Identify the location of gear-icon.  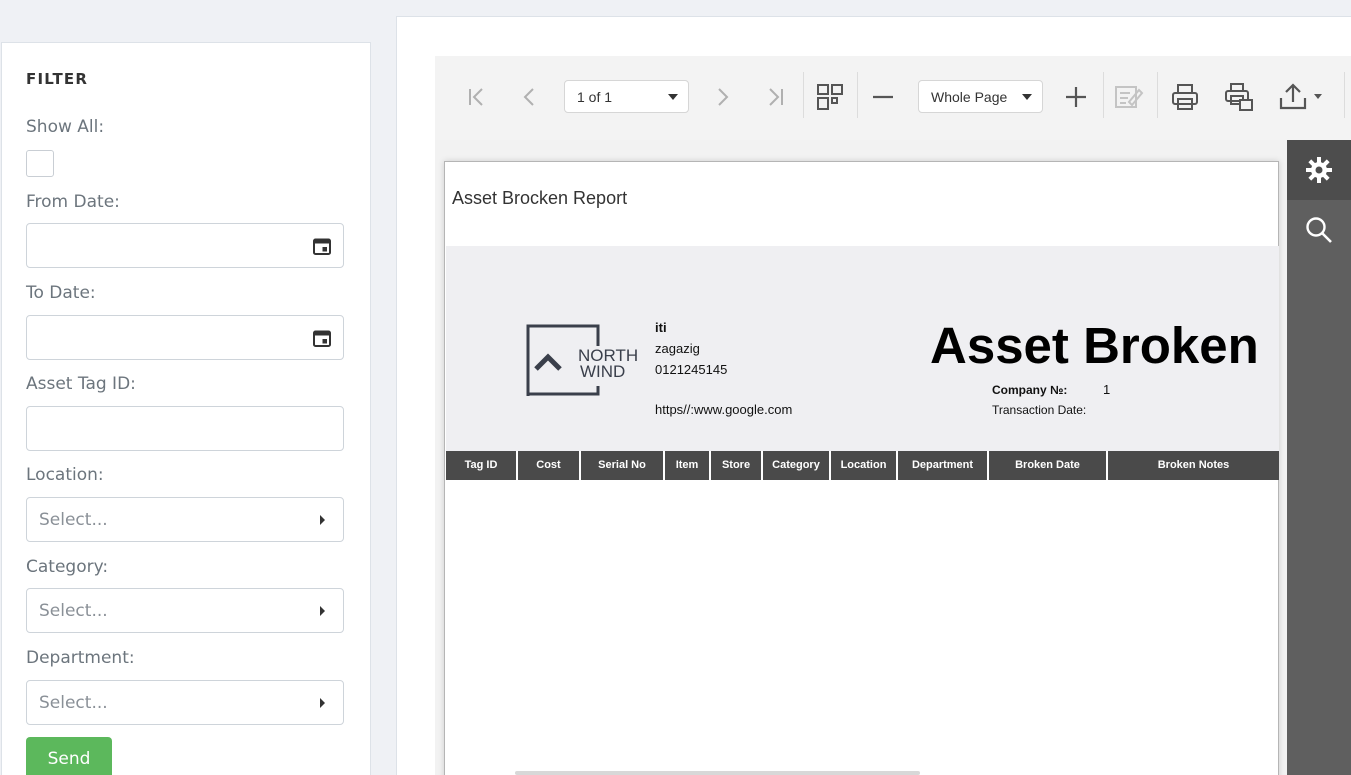
(1319, 170).